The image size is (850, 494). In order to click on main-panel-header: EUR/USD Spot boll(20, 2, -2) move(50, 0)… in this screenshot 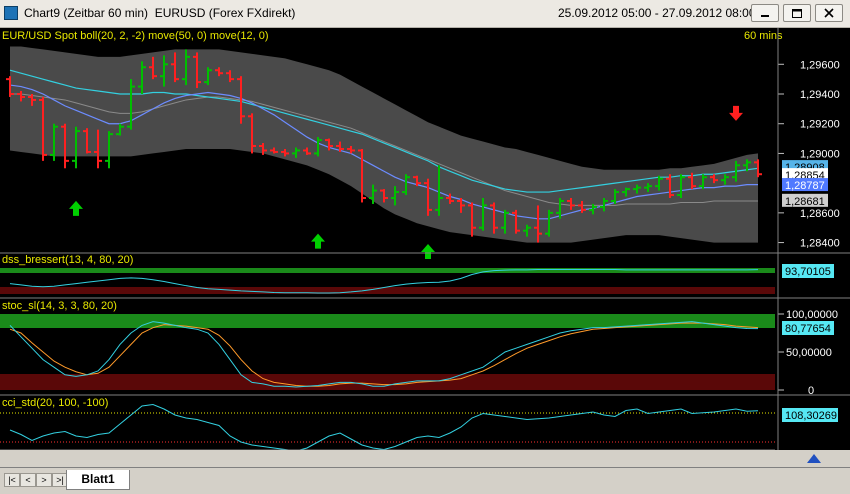, I will do `click(135, 36)`.